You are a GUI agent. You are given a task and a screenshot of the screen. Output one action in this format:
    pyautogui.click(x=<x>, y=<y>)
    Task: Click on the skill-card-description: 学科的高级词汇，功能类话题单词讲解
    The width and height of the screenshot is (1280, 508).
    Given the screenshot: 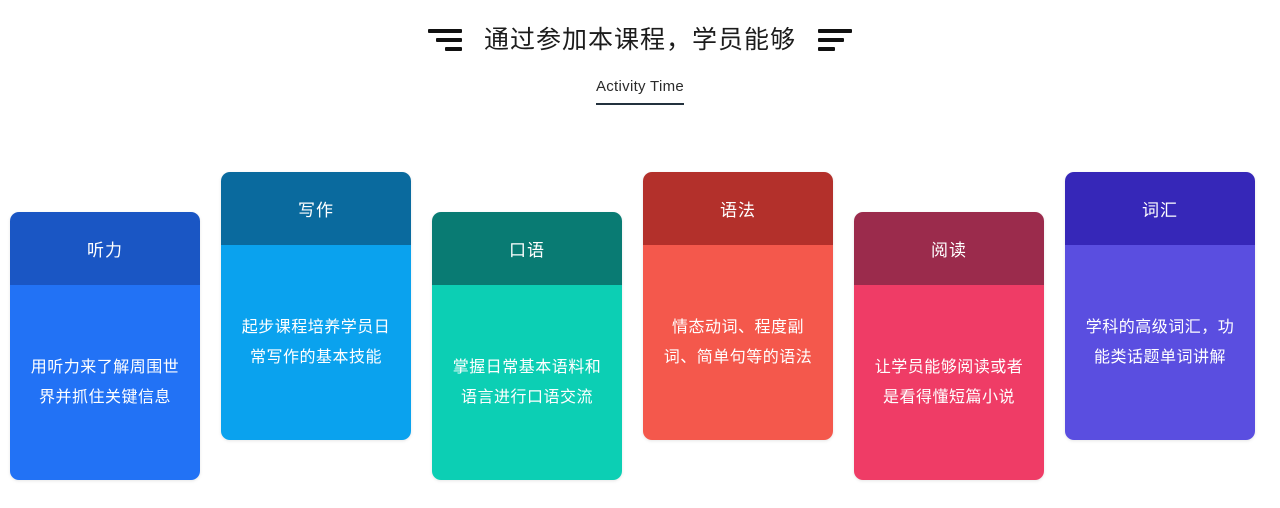 What is the action you would take?
    pyautogui.click(x=1160, y=342)
    